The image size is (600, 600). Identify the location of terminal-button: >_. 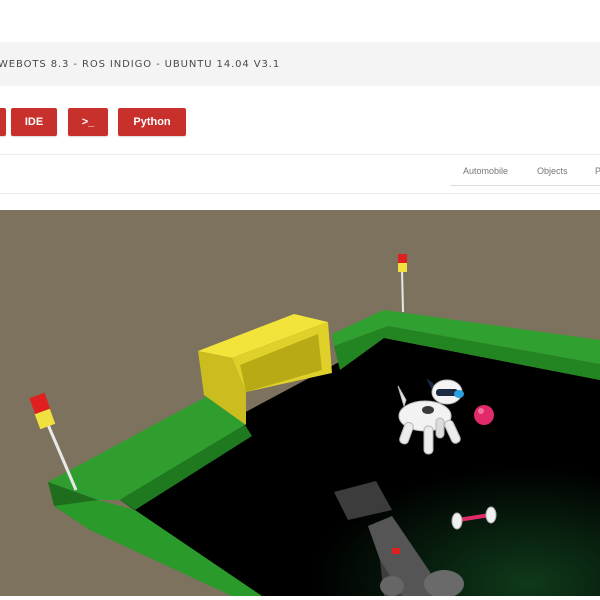
(88, 122).